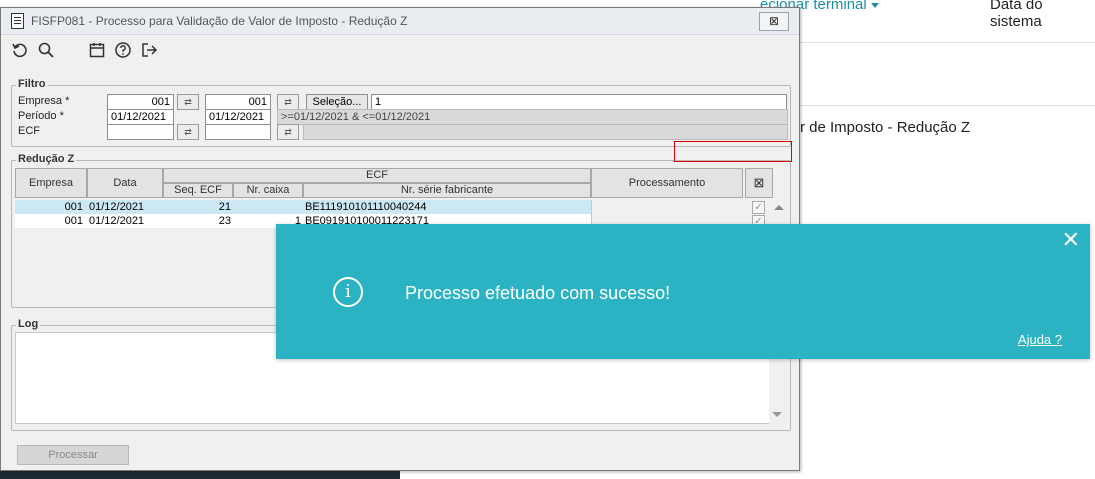 The width and height of the screenshot is (1095, 479). Describe the element at coordinates (140, 132) in the screenshot. I see `ecf-from-input` at that location.